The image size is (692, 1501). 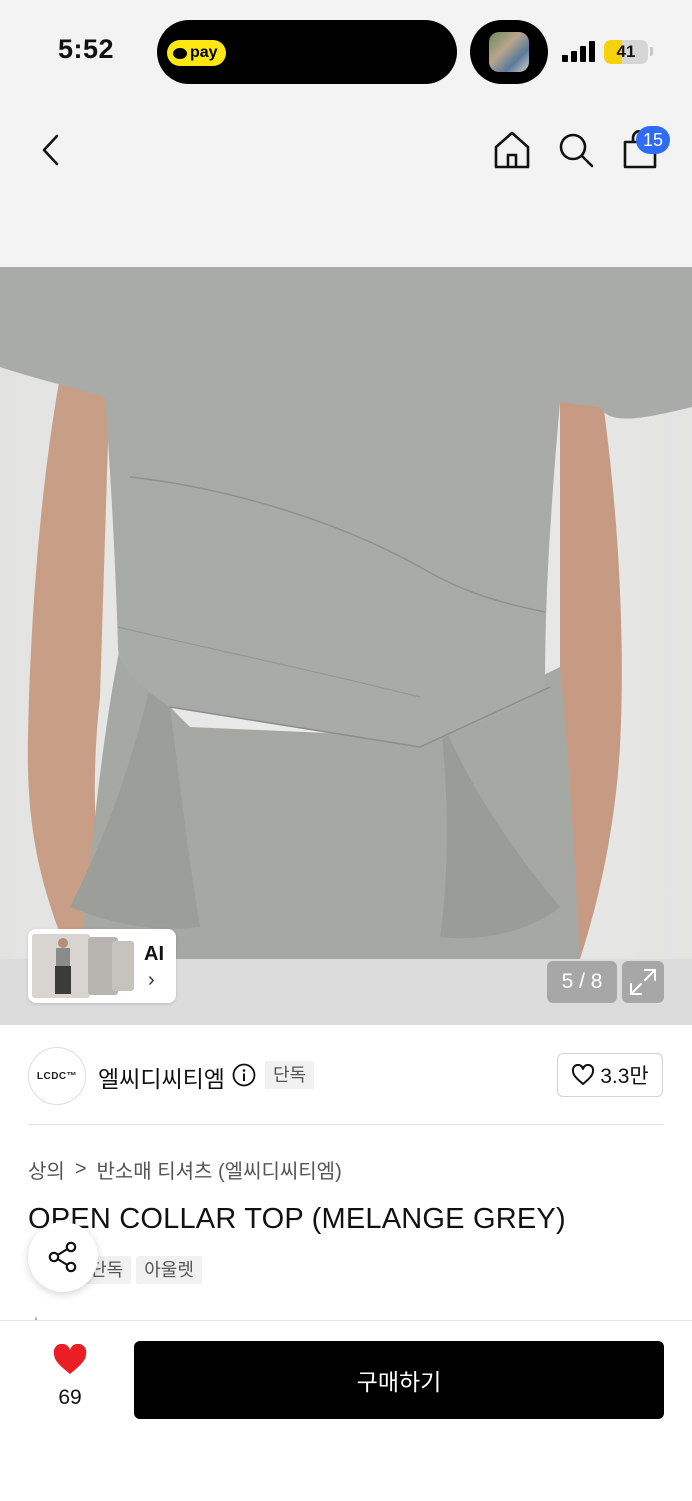 I want to click on battery-level: 41, so click(x=626, y=51).